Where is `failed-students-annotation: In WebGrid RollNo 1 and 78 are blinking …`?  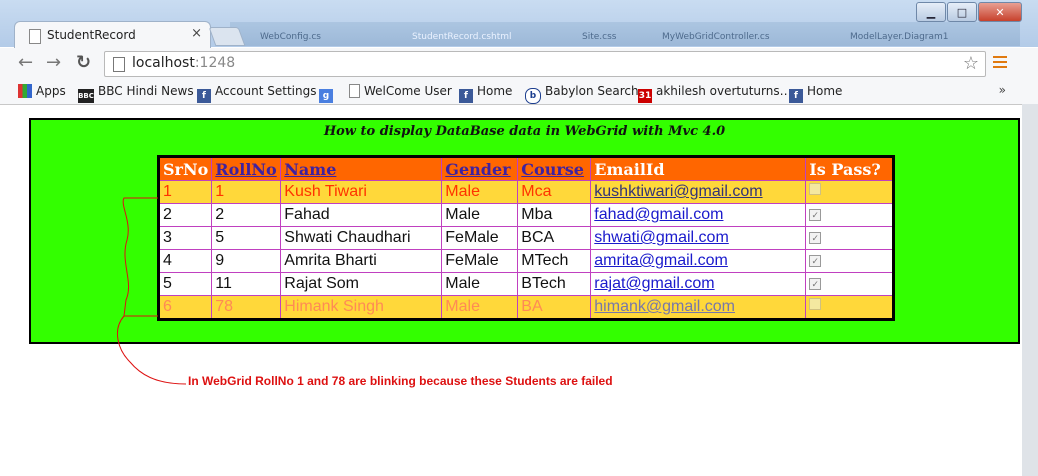
failed-students-annotation: In WebGrid RollNo 1 and 78 are blinking … is located at coordinates (400, 381).